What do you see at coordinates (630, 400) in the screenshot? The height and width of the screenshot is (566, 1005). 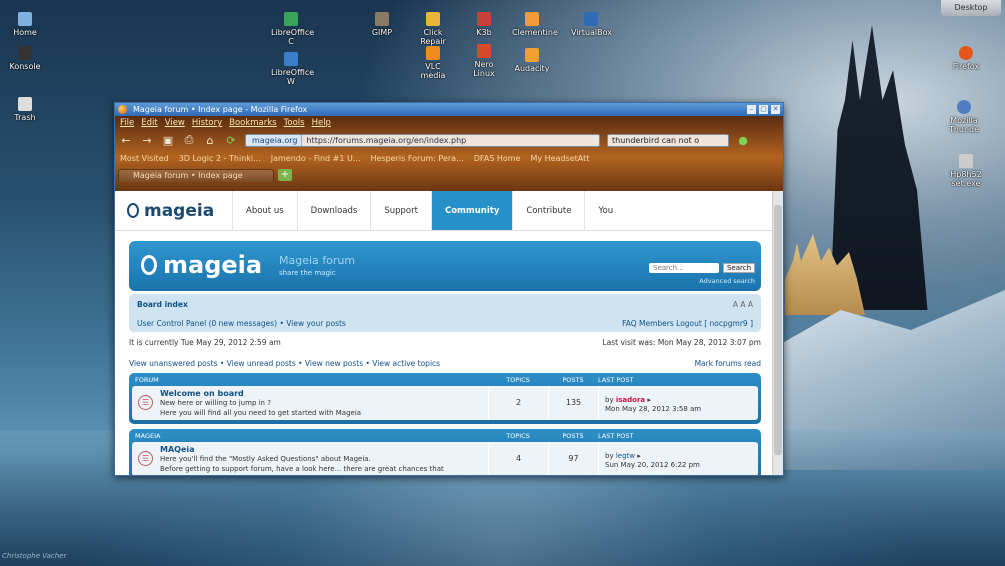 I see `last-post-user: isadora` at bounding box center [630, 400].